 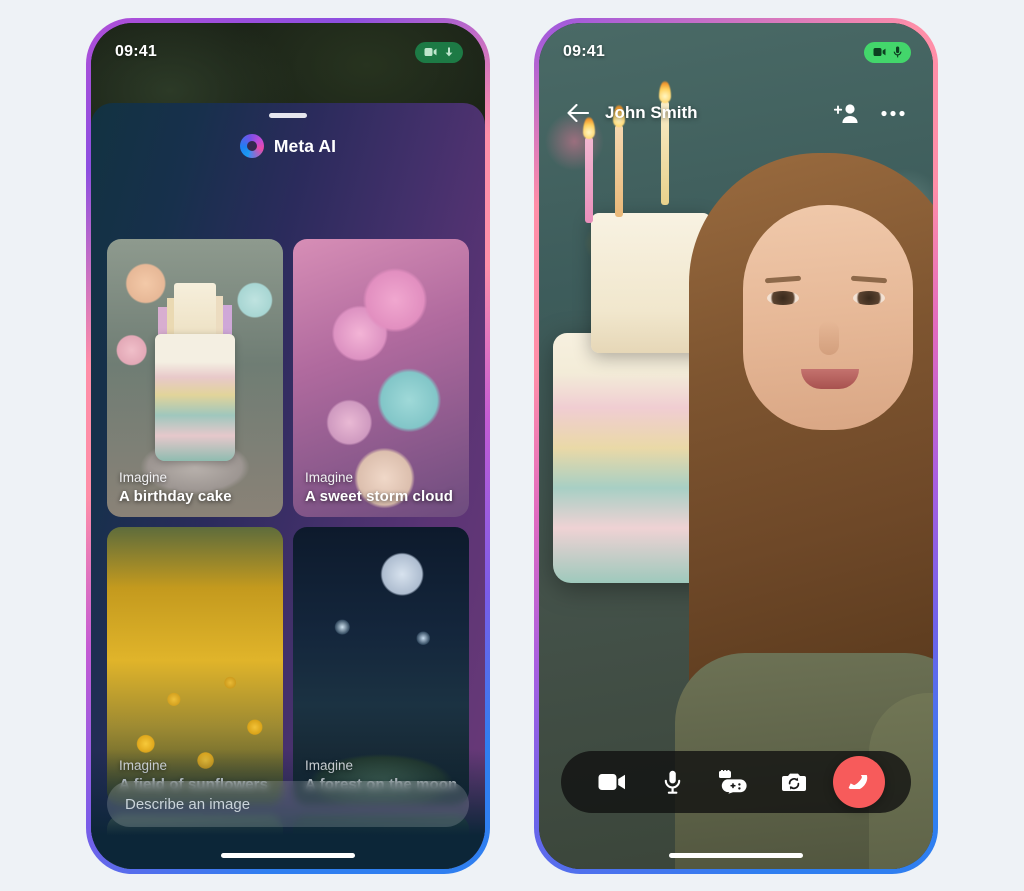 I want to click on camera-flip-icon, so click(x=793, y=782).